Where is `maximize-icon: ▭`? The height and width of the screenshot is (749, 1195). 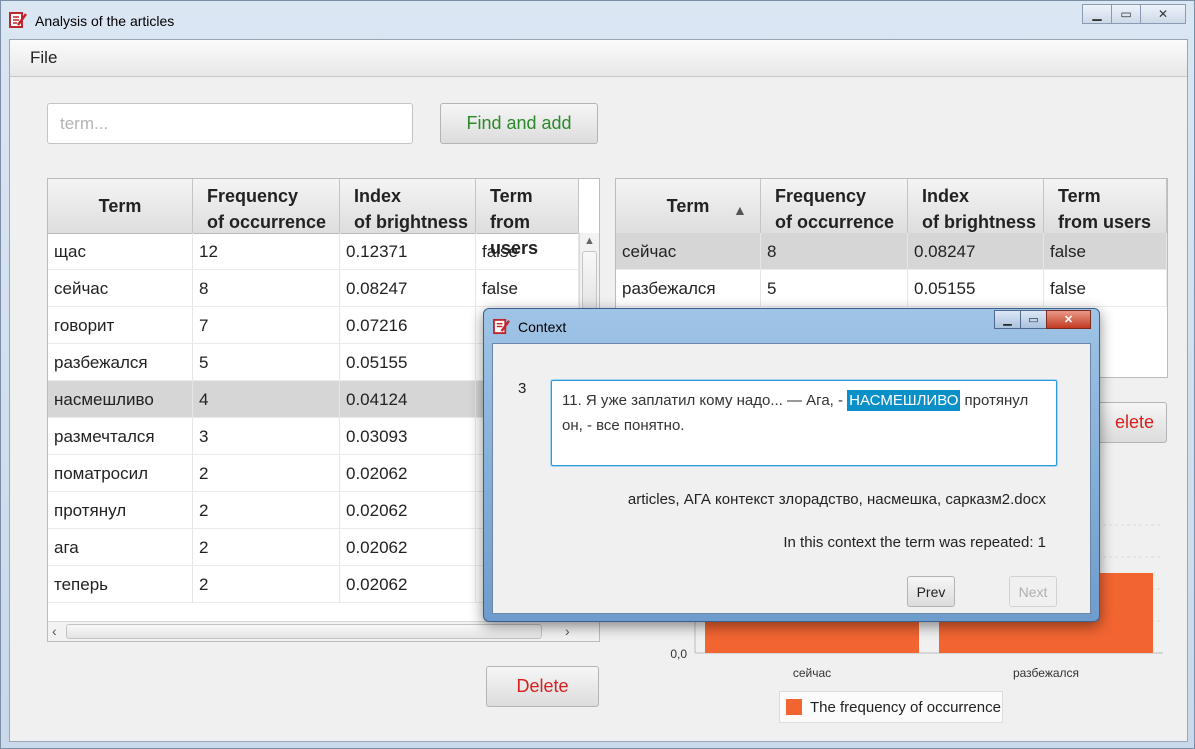
maximize-icon: ▭ is located at coordinates (1126, 14).